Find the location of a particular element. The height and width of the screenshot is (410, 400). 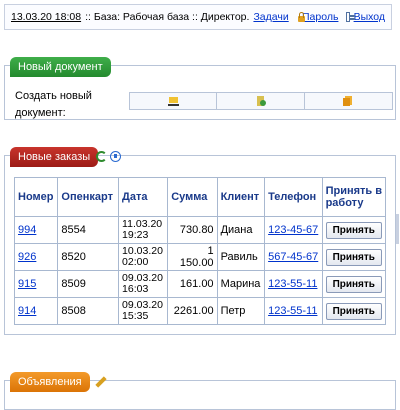

client-name: Марина is located at coordinates (241, 284).